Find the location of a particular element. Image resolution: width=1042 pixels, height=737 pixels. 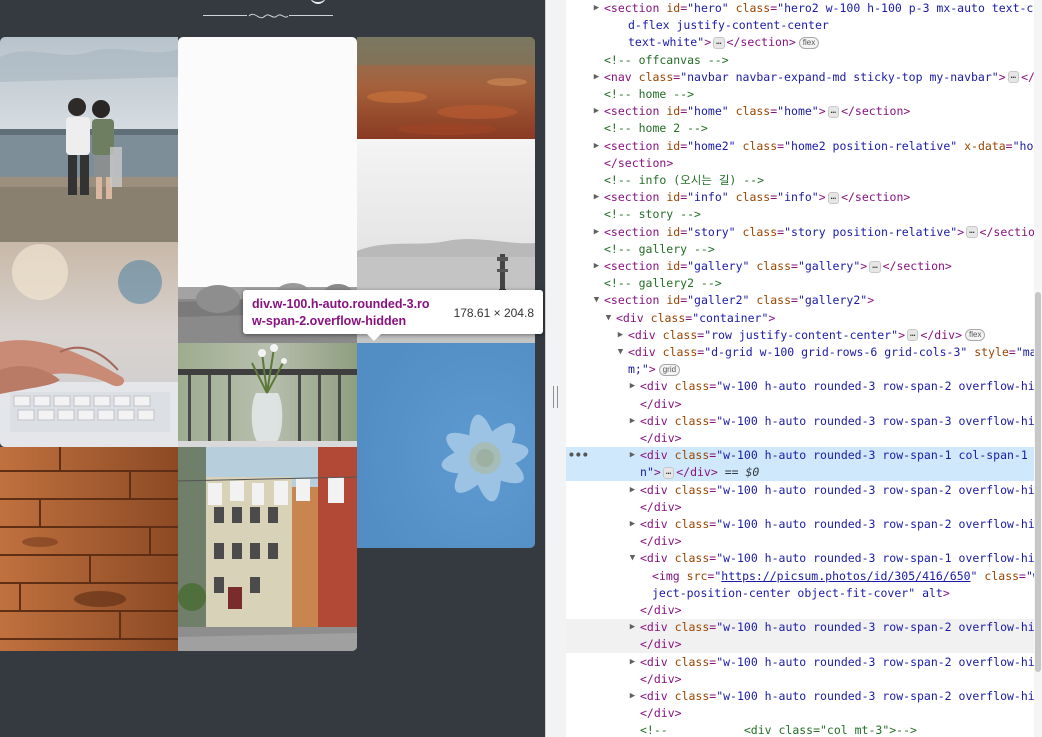

tooltip-dimensions: 178.61 × 204.8 is located at coordinates (493, 313).